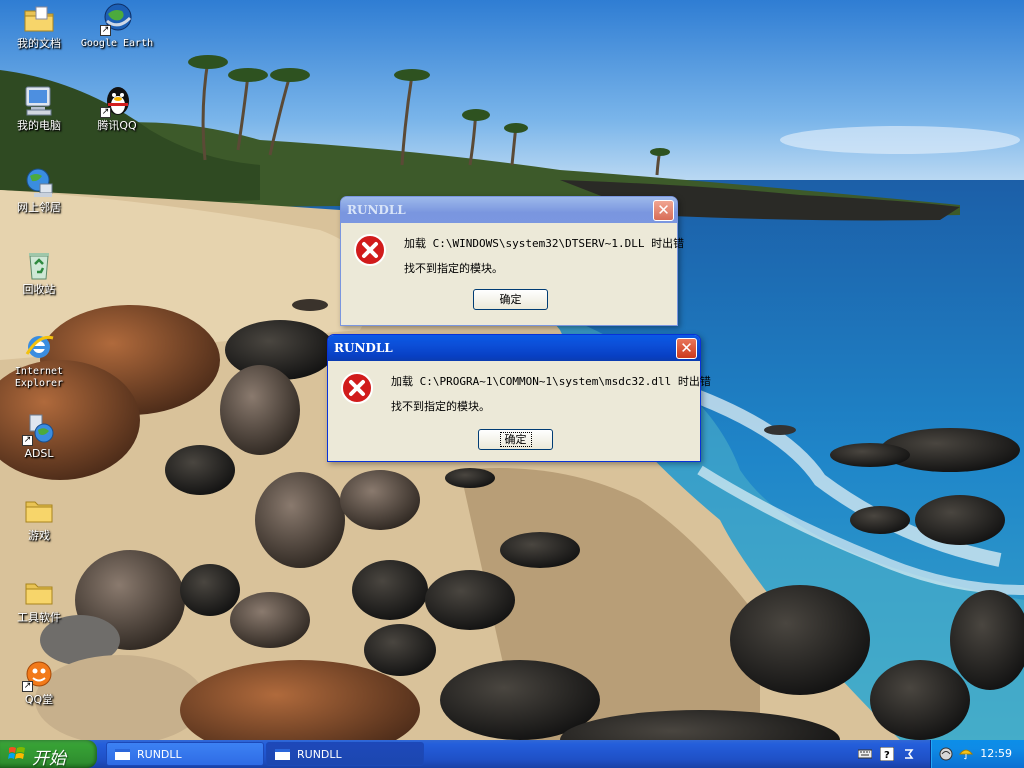  I want to click on taskbar: 开始 RUNDLL RUNDLL ? 12:59, so click(512, 754).